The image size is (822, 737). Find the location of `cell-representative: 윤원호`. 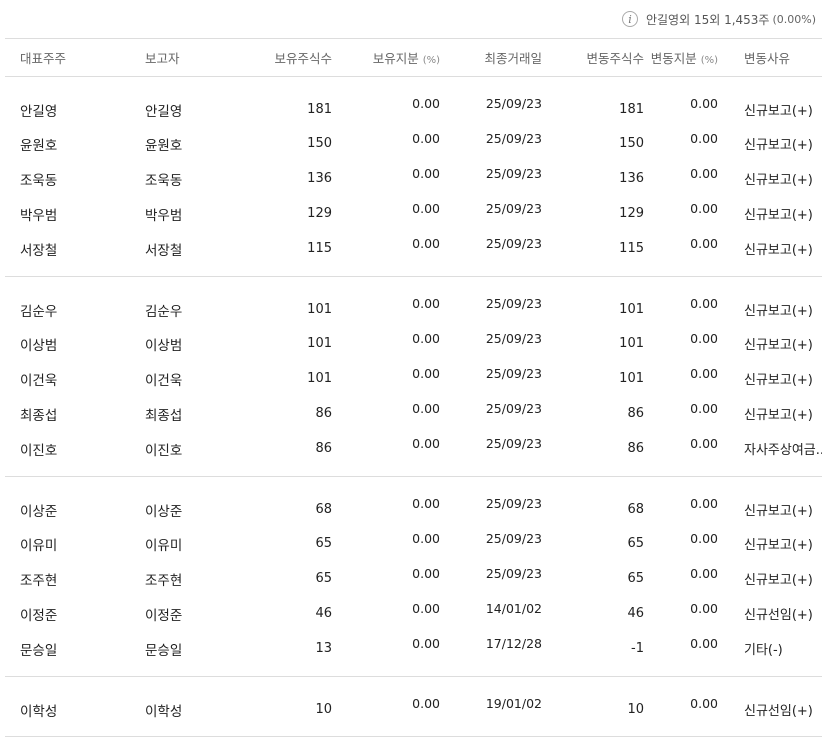

cell-representative: 윤원호 is located at coordinates (39, 145).